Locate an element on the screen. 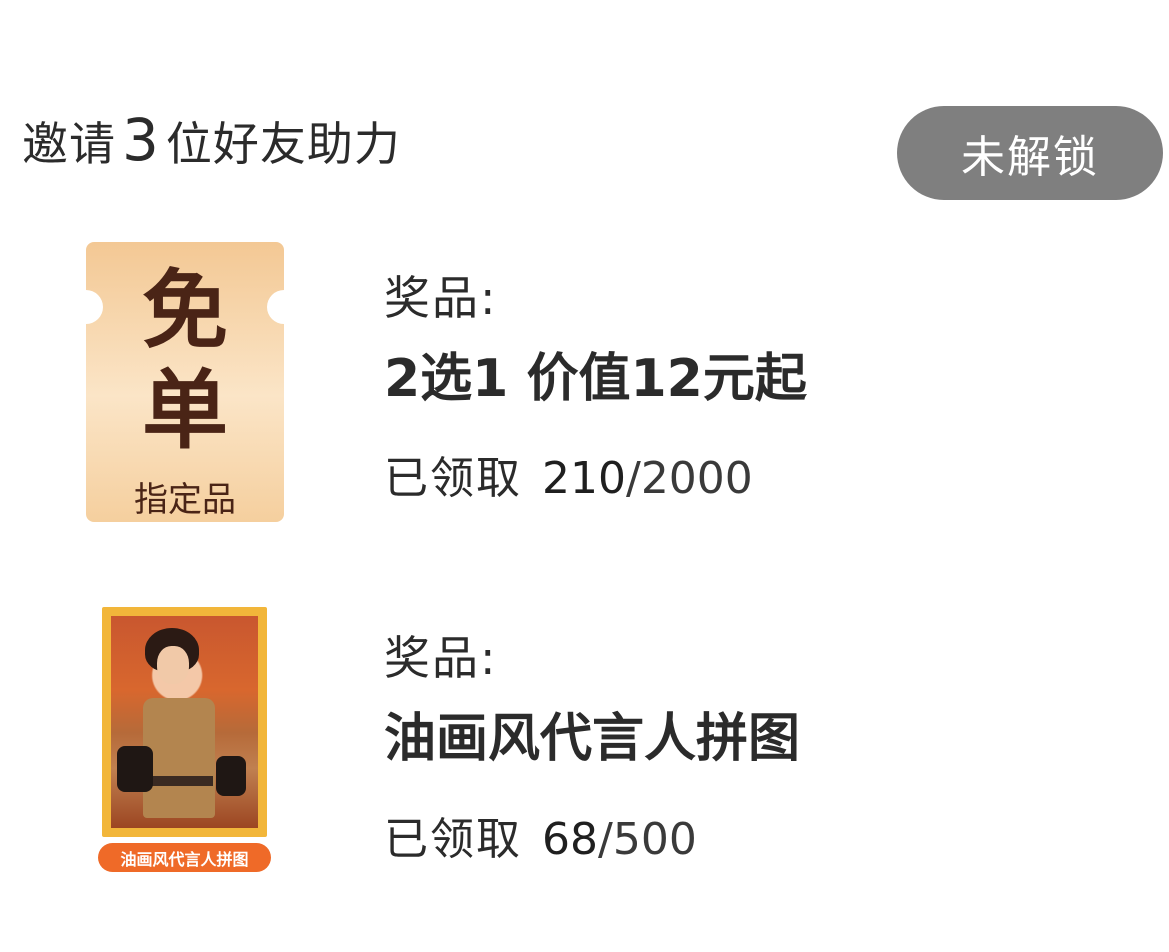 Image resolution: width=1169 pixels, height=952 pixels. free-order-ticket-image: 免 单 指定品 is located at coordinates (185, 382).